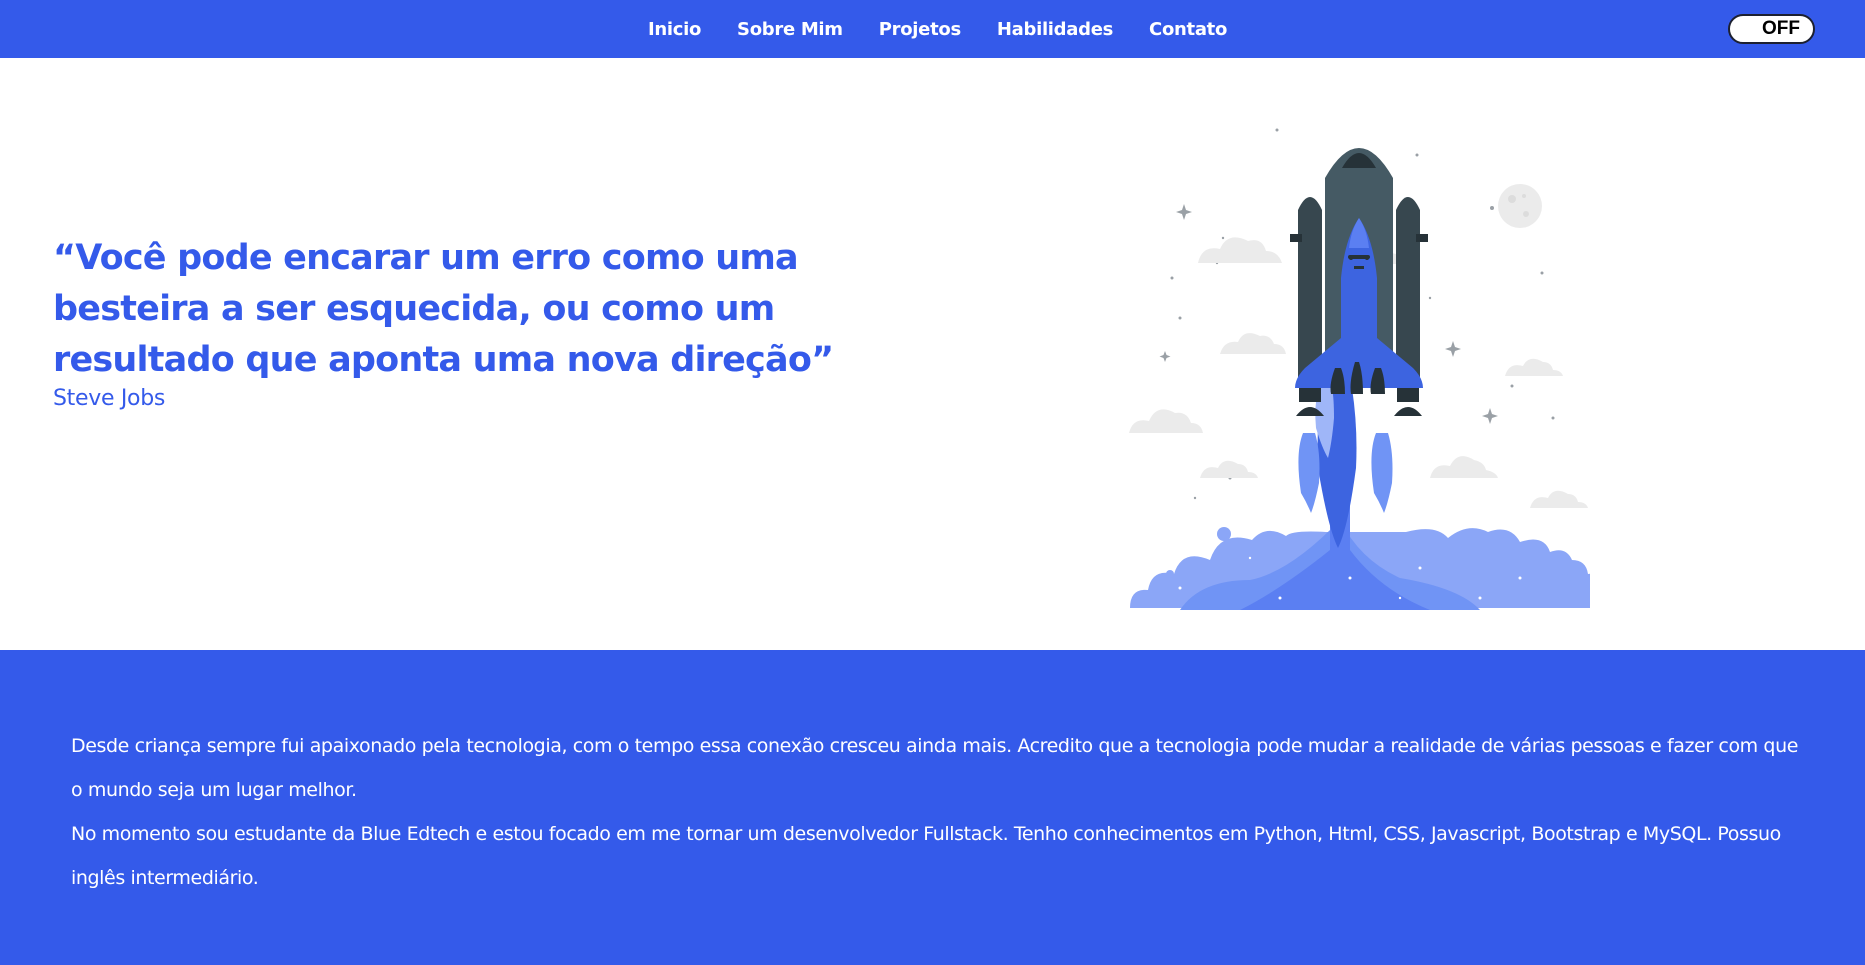  I want to click on rocket-icon, so click(1359, 282).